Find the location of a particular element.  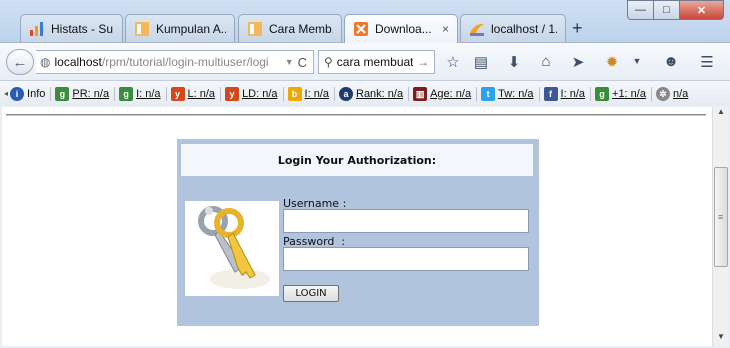

xampp-icon is located at coordinates (361, 29).